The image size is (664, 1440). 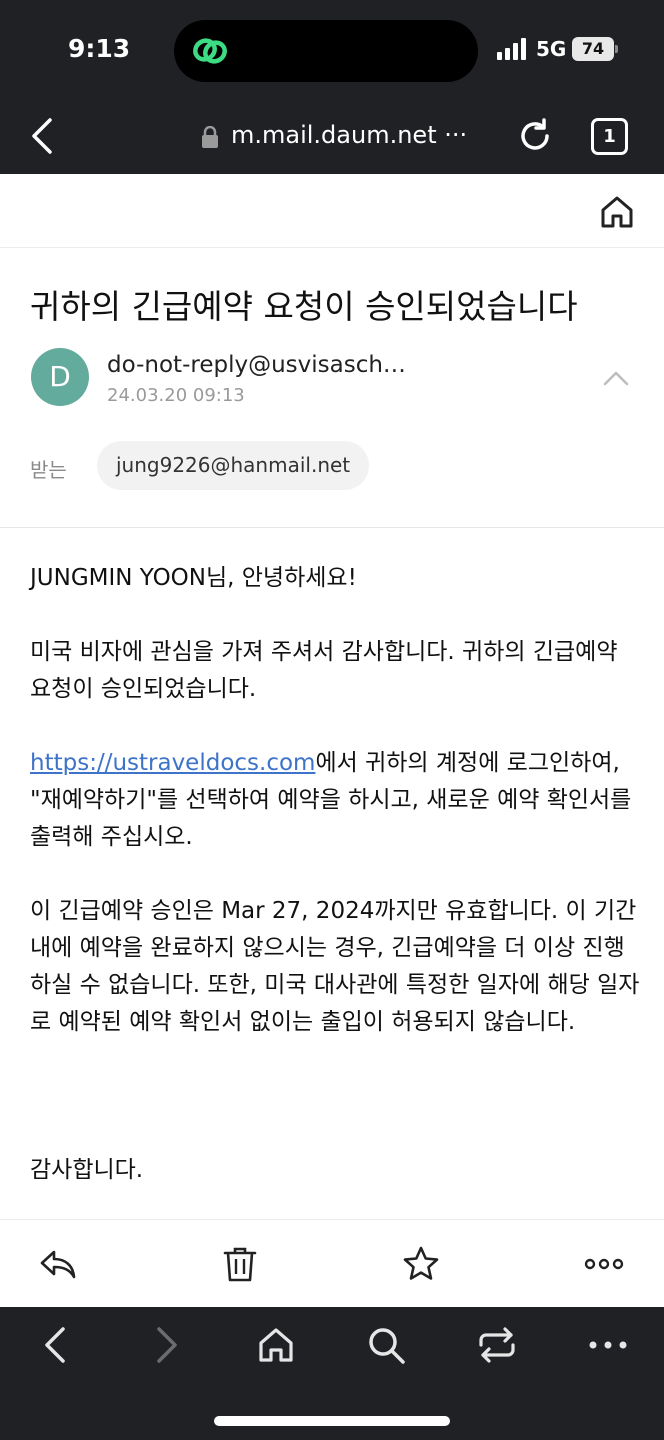 I want to click on header-divider, so click(x=332, y=527).